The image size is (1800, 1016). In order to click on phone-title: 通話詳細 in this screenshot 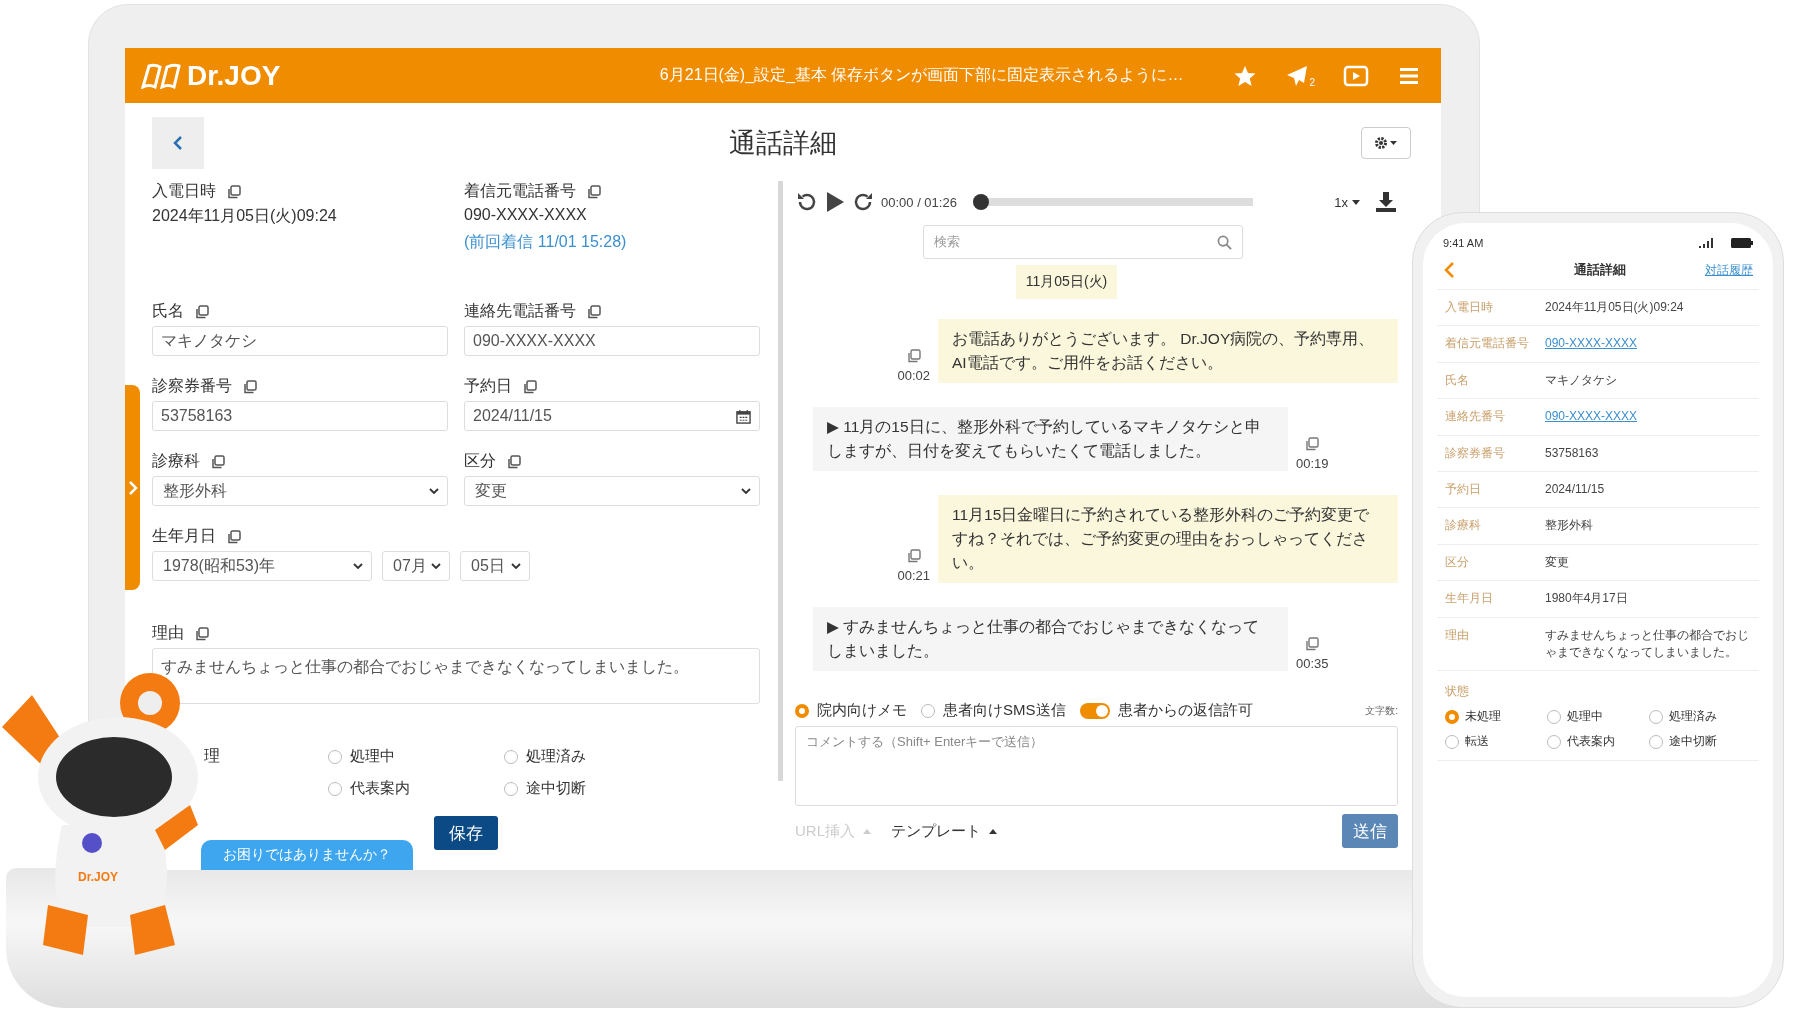, I will do `click(1599, 270)`.